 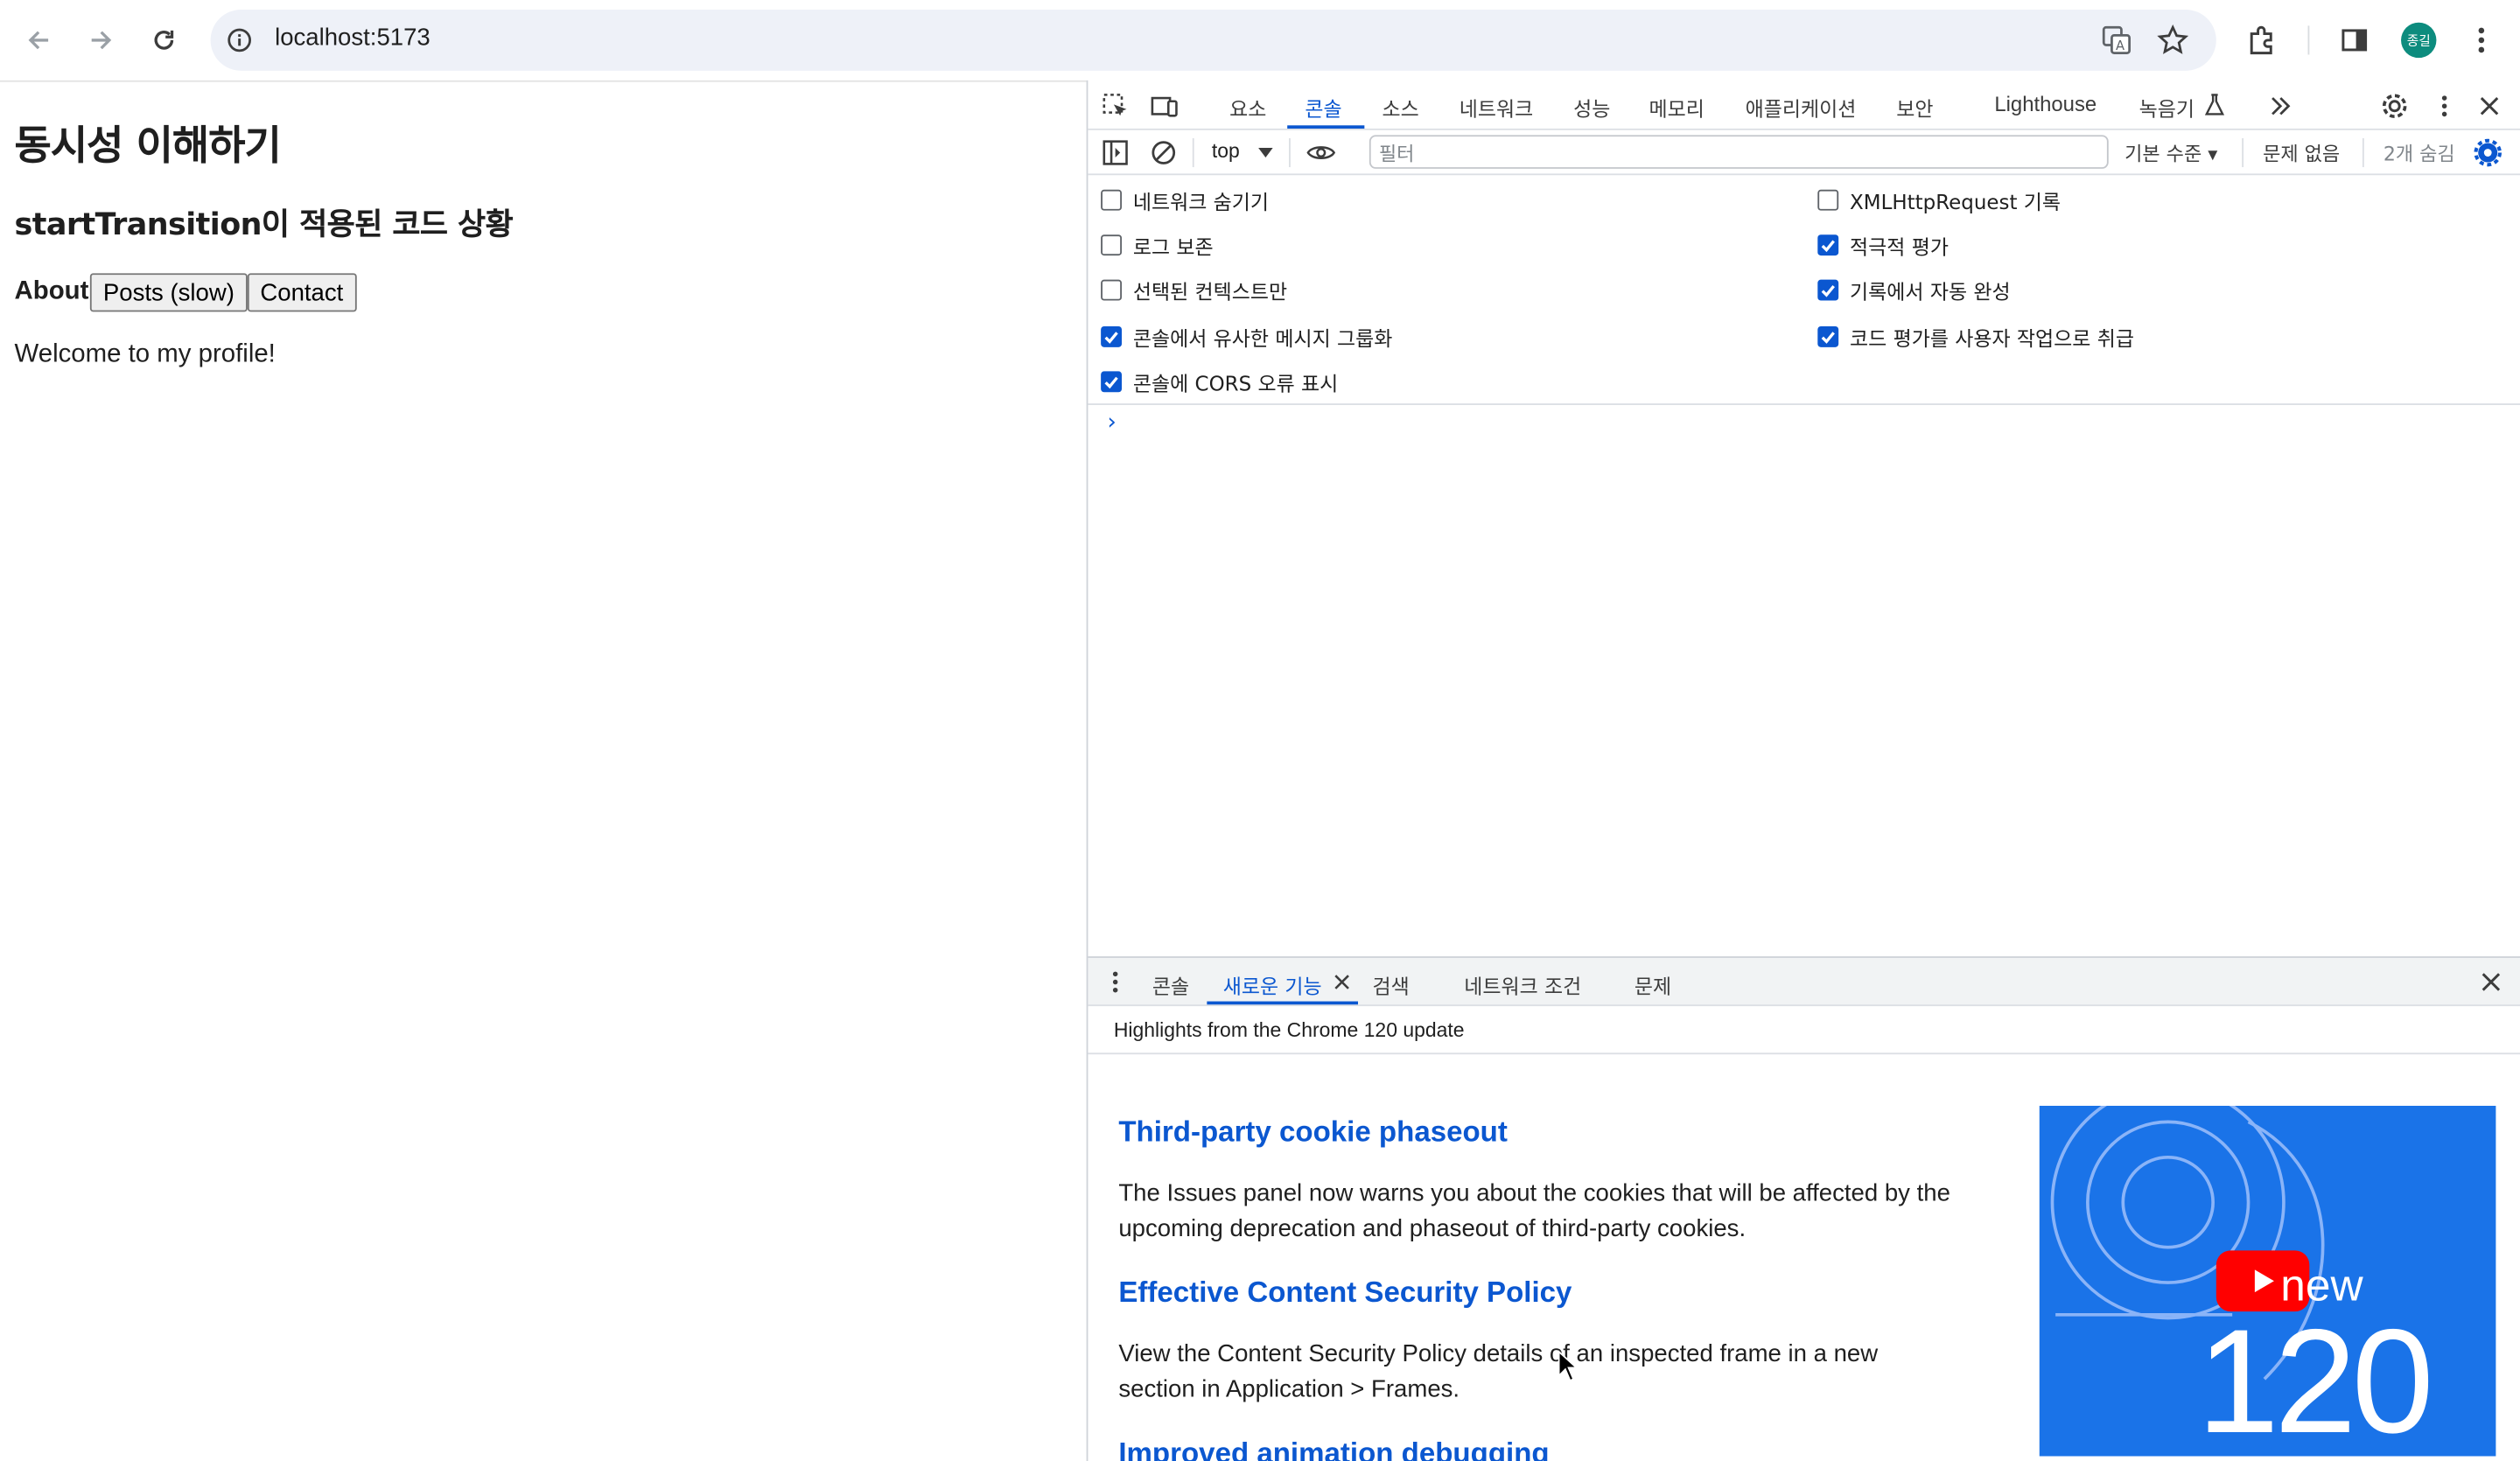 I want to click on console-prompt: ›, so click(x=1111, y=422).